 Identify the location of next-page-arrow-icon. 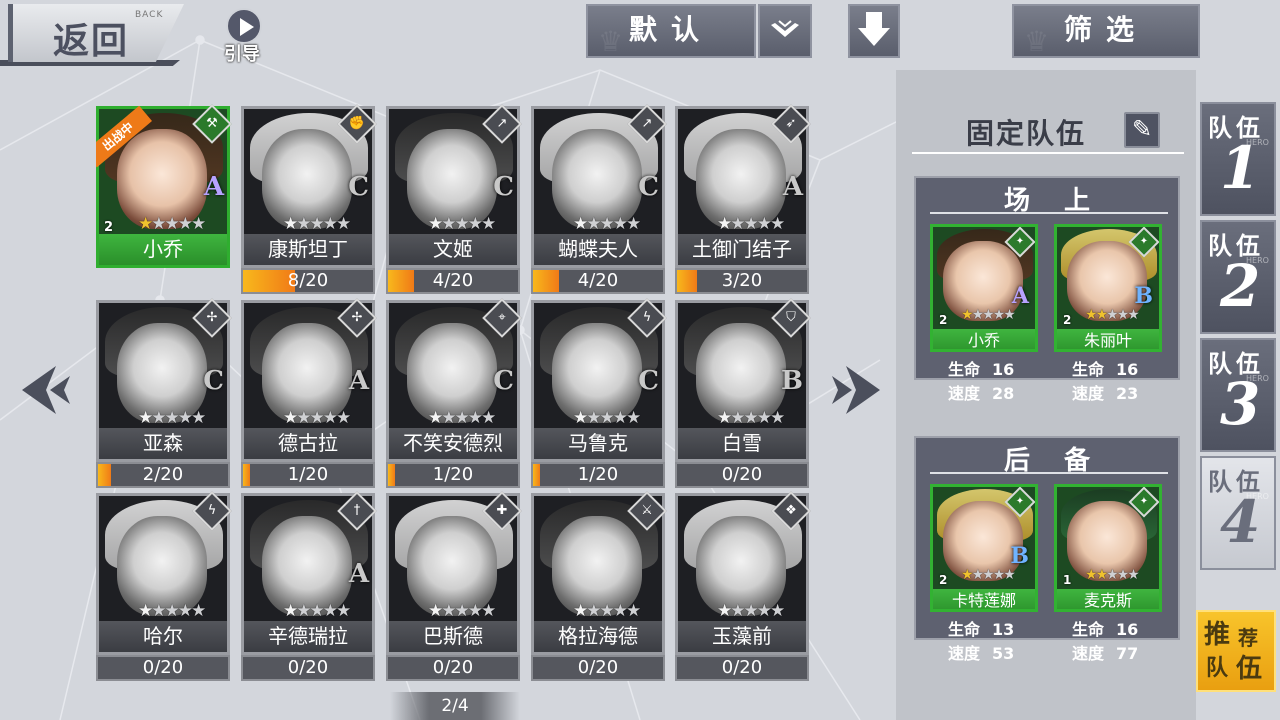
(858, 390).